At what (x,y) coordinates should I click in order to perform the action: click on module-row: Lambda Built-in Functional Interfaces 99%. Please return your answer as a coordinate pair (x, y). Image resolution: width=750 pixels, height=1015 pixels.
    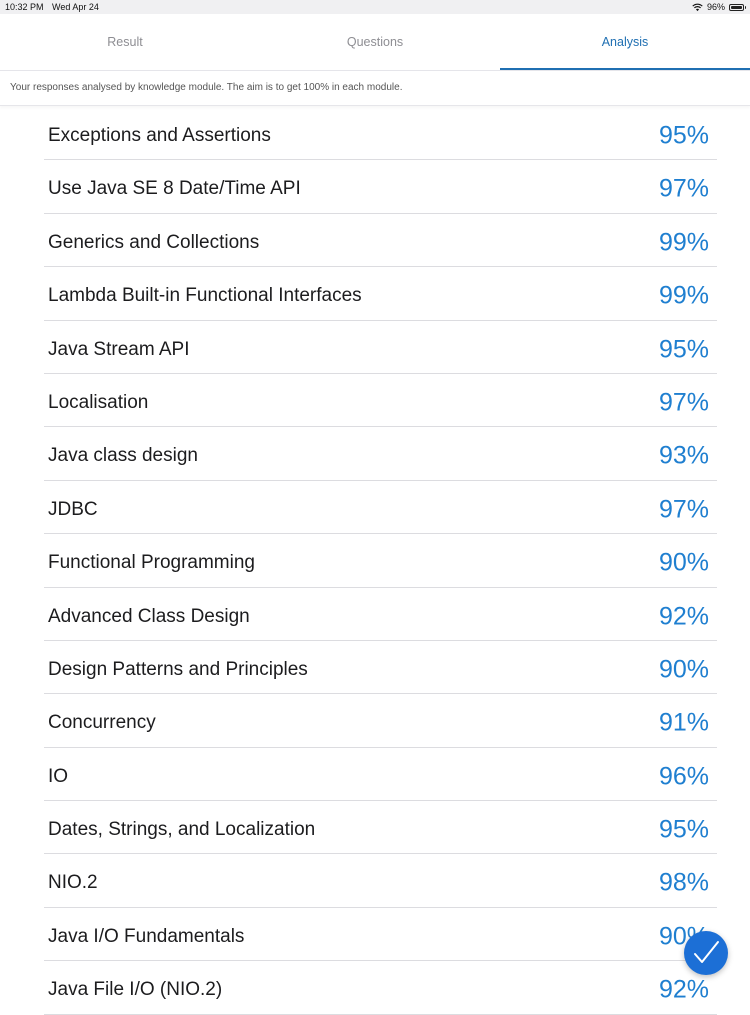
    Looking at the image, I should click on (380, 294).